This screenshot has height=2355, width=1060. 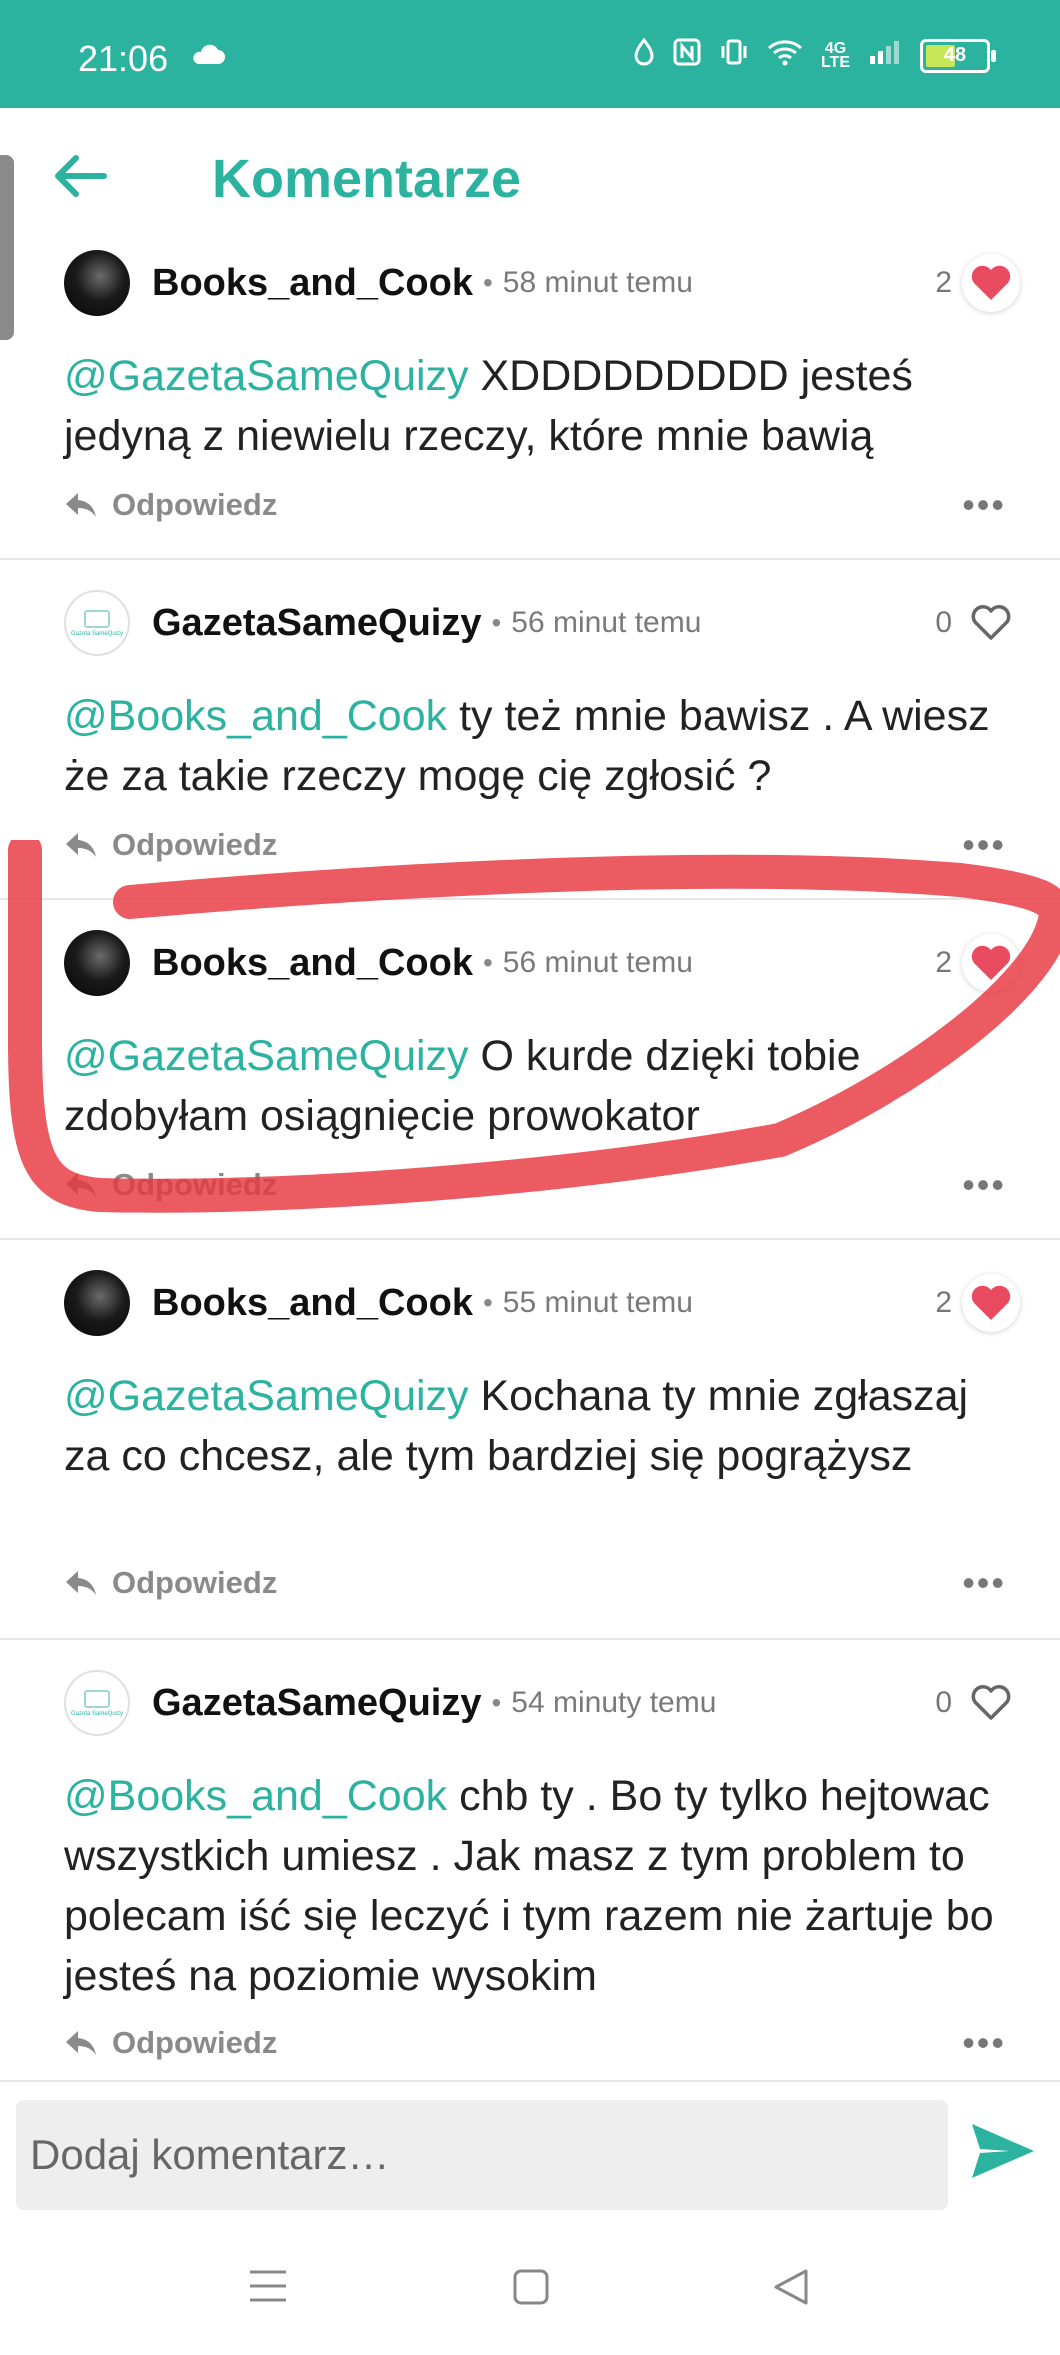 I want to click on comment-time: 54 minuty temu, so click(x=614, y=1702).